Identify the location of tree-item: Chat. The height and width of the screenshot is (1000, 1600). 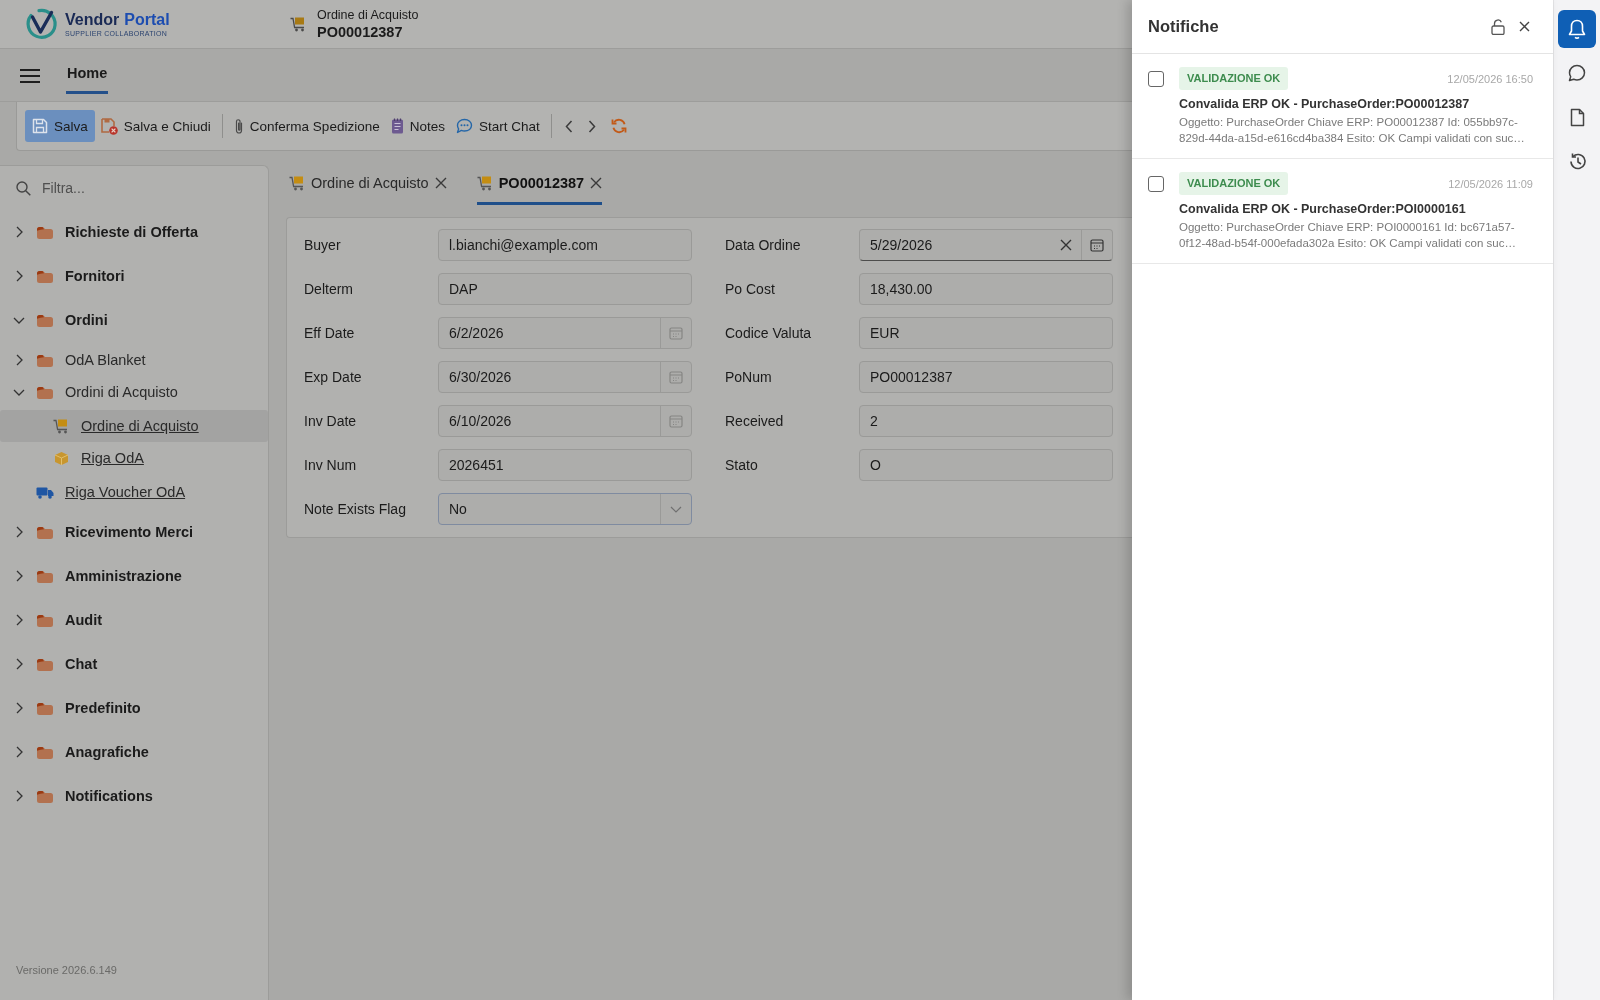
(134, 664).